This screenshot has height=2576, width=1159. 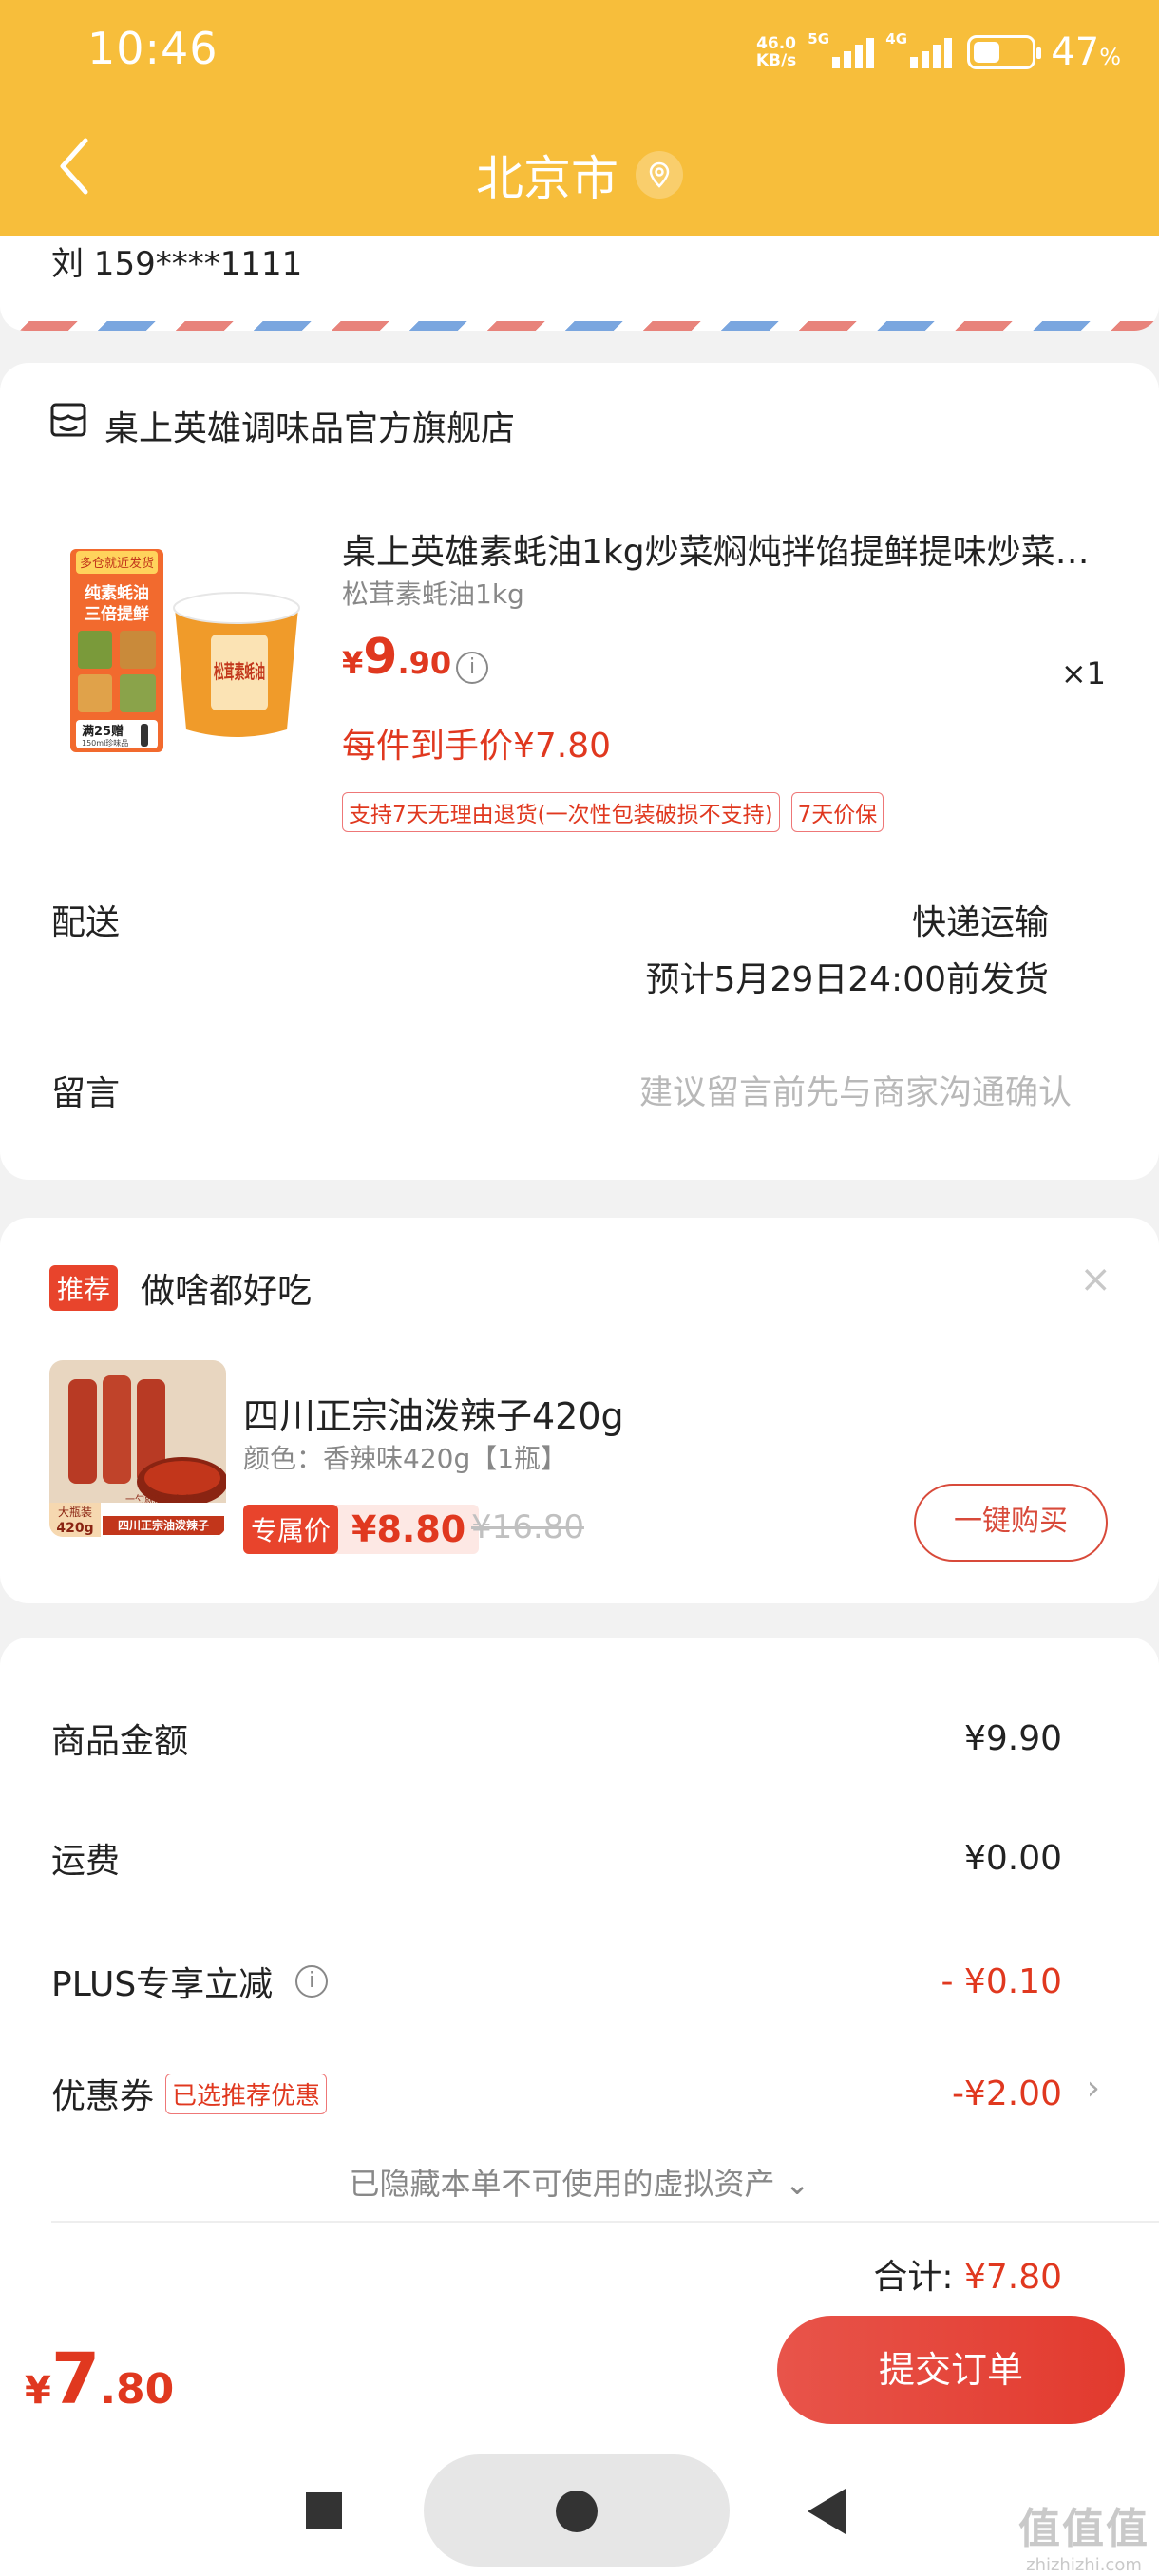 What do you see at coordinates (239, 671) in the screenshot?
I see `image-jar-text: 松茸素蚝油` at bounding box center [239, 671].